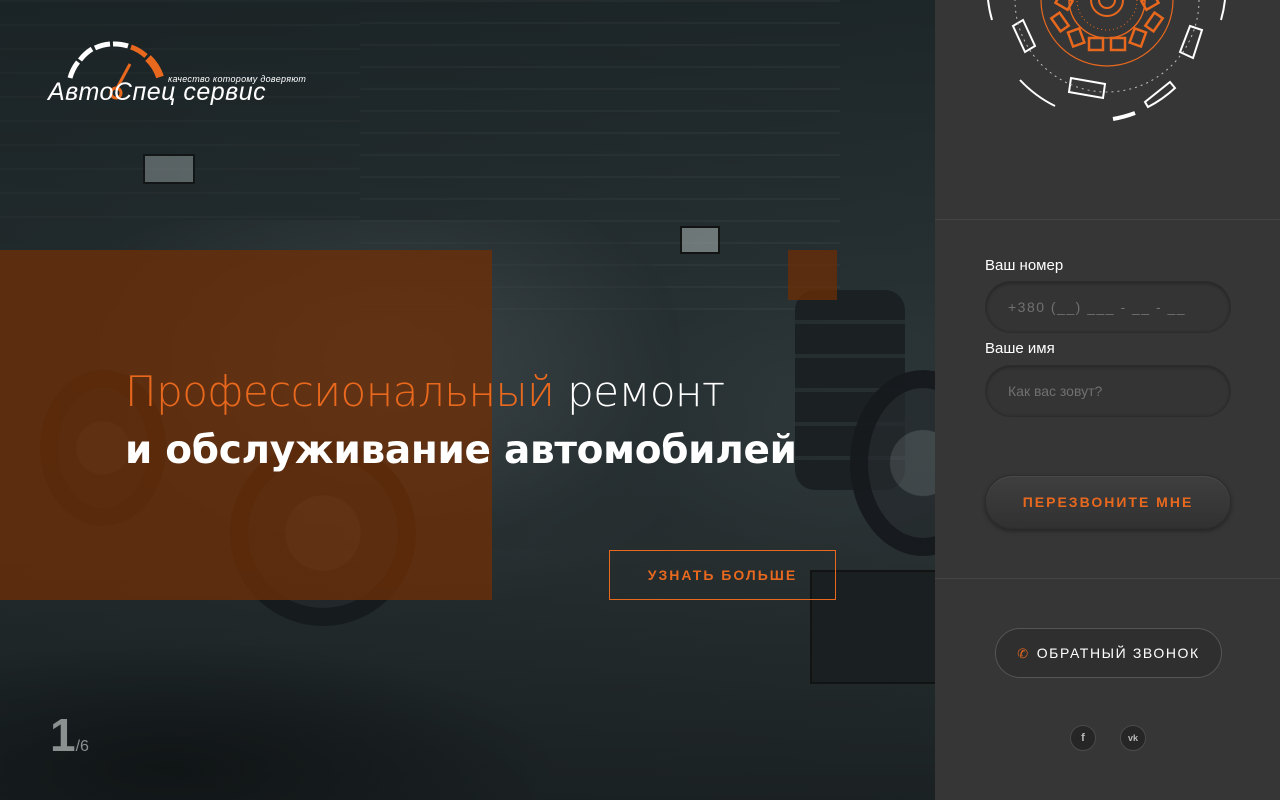 This screenshot has height=800, width=1280. I want to click on vk-link: vk, so click(1133, 738).